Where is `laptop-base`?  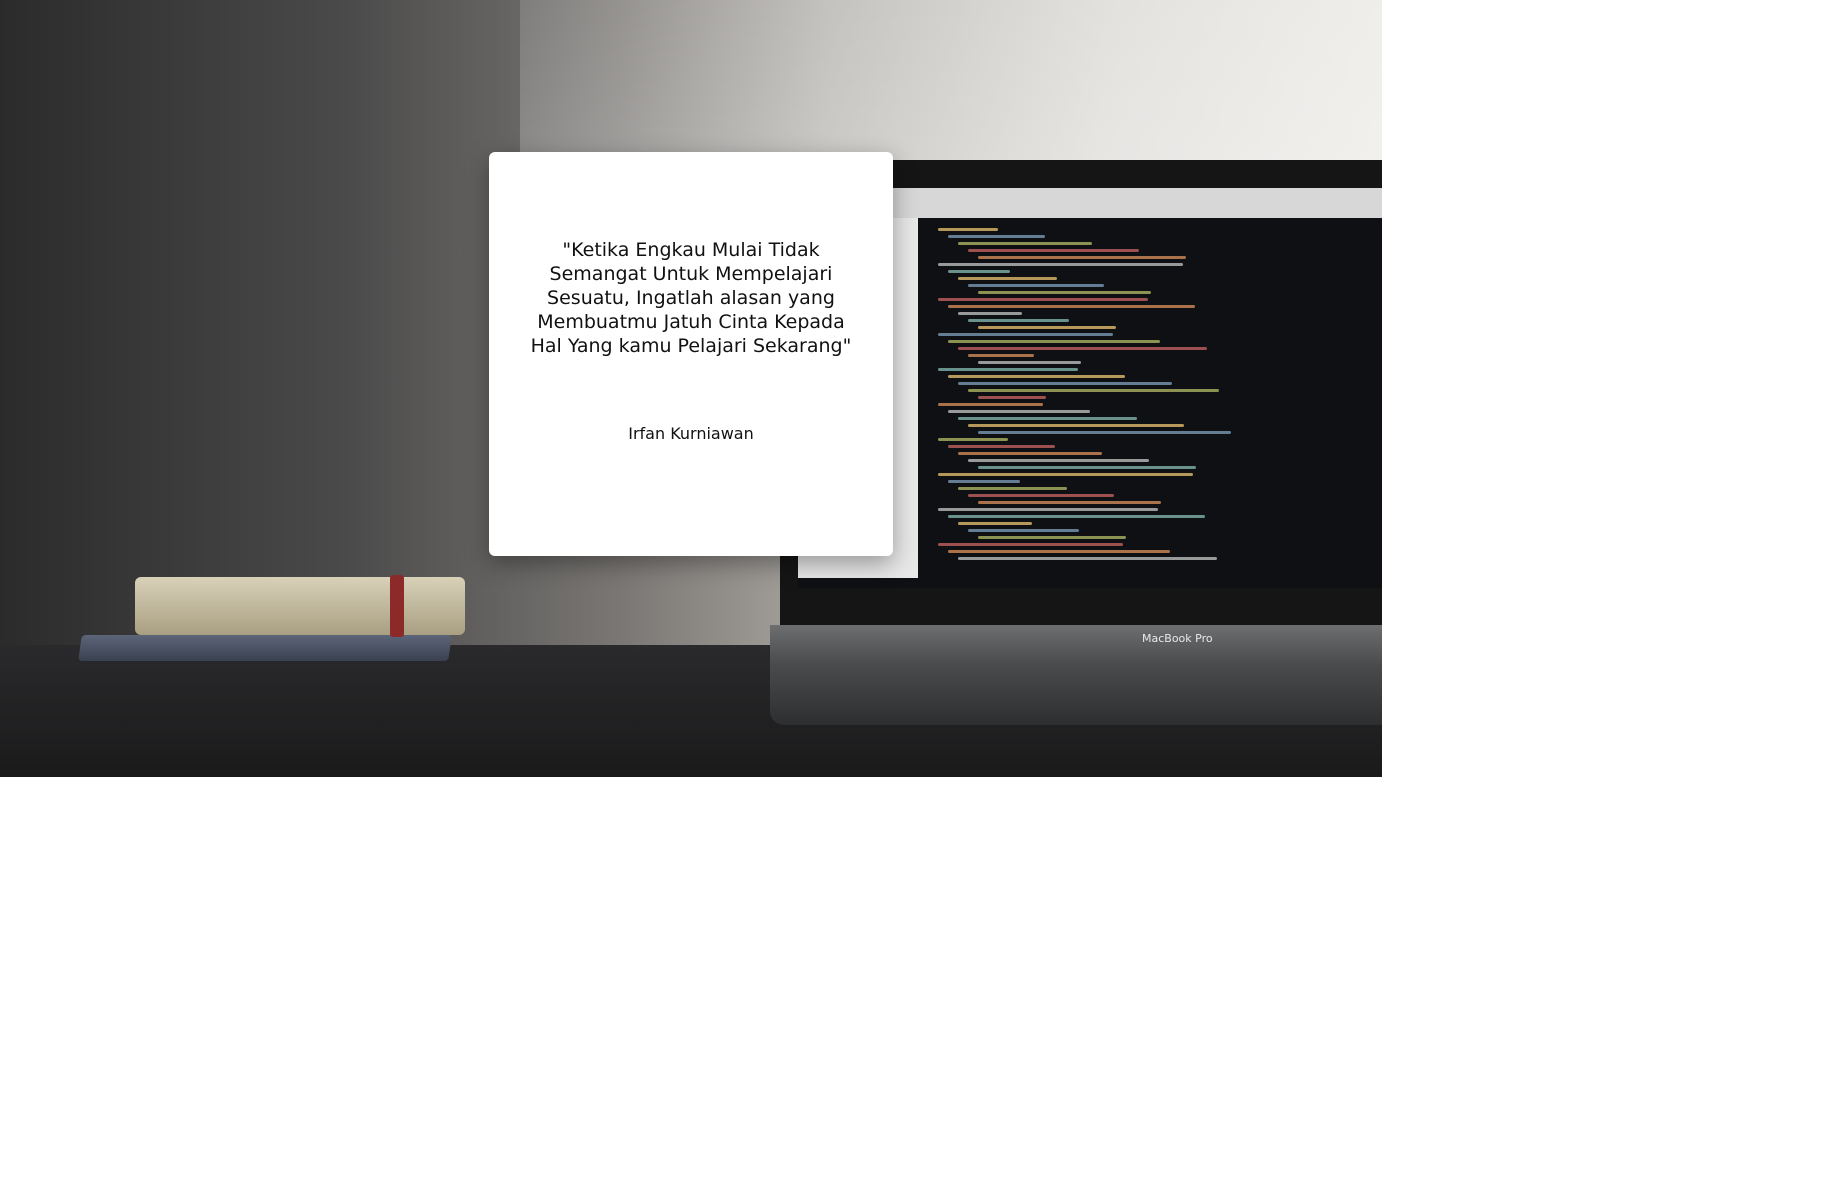
laptop-base is located at coordinates (1076, 675).